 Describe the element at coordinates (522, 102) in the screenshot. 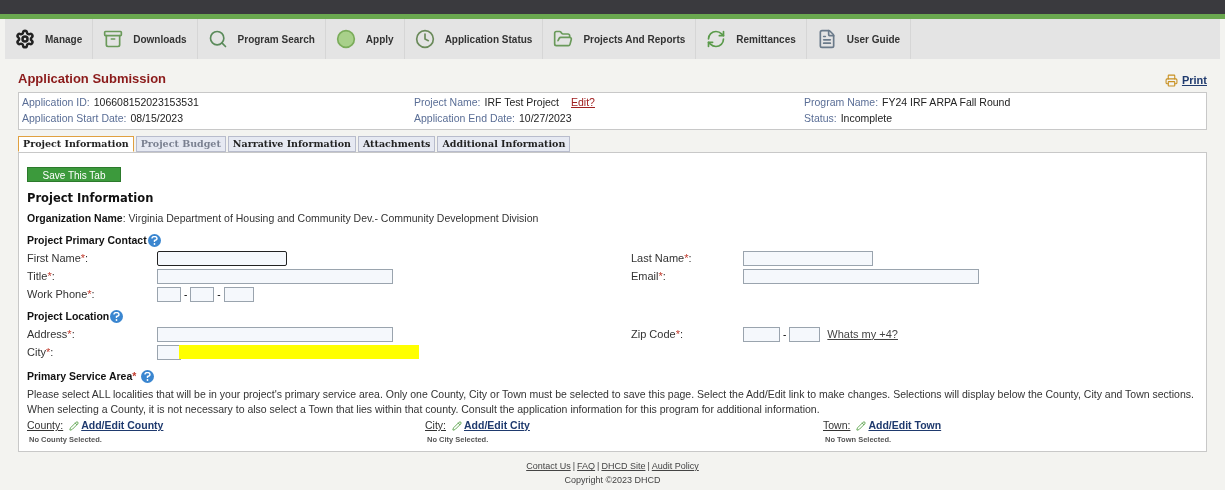

I see `summary-value: IRF Test Project` at that location.